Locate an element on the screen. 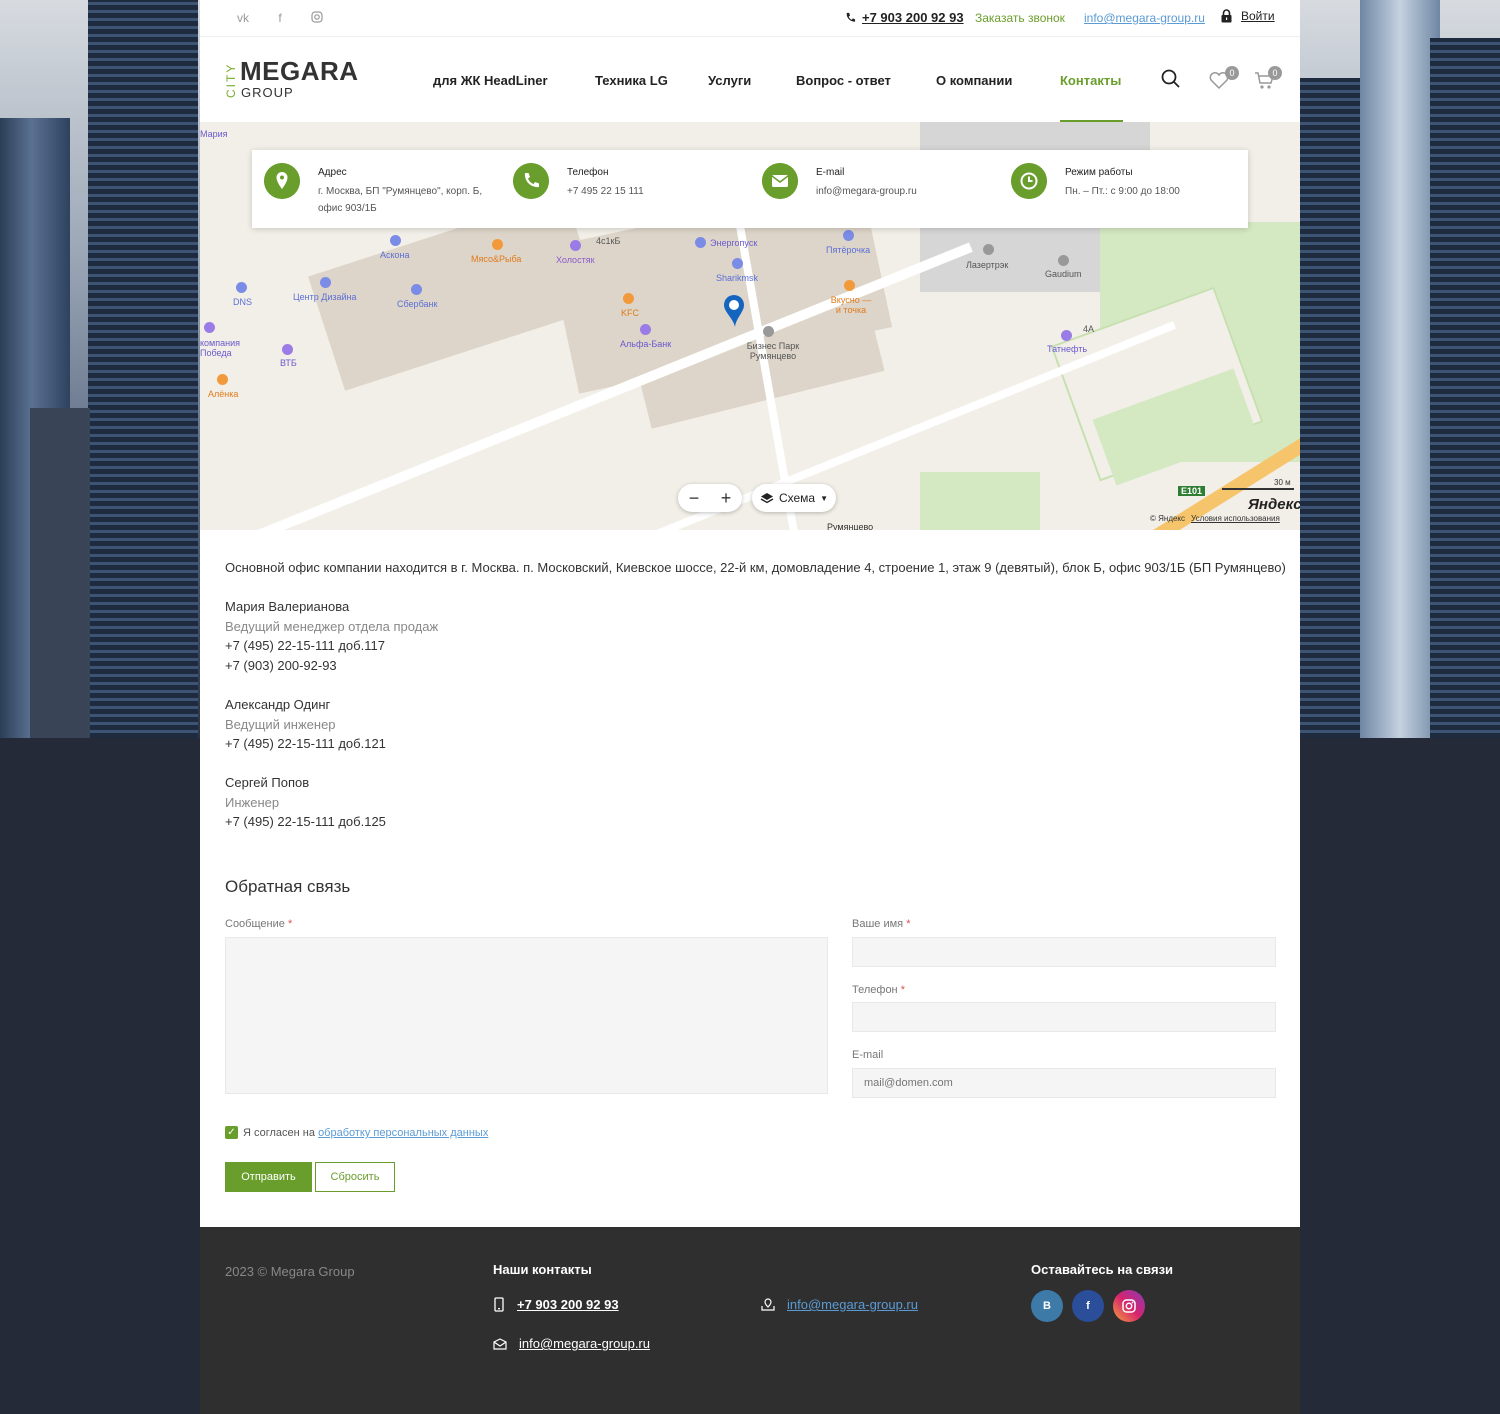 The height and width of the screenshot is (1414, 1500). map-label: Центр Дизайна is located at coordinates (325, 297).